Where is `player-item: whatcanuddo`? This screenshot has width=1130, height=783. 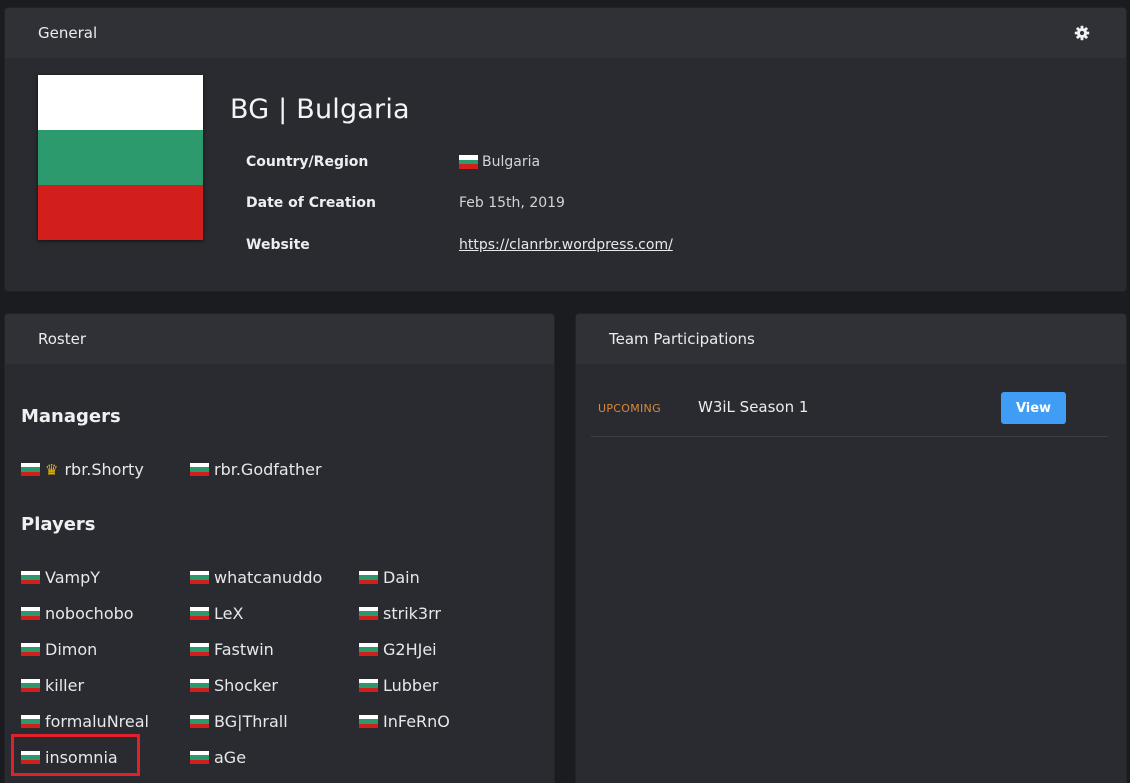
player-item: whatcanuddo is located at coordinates (256, 577).